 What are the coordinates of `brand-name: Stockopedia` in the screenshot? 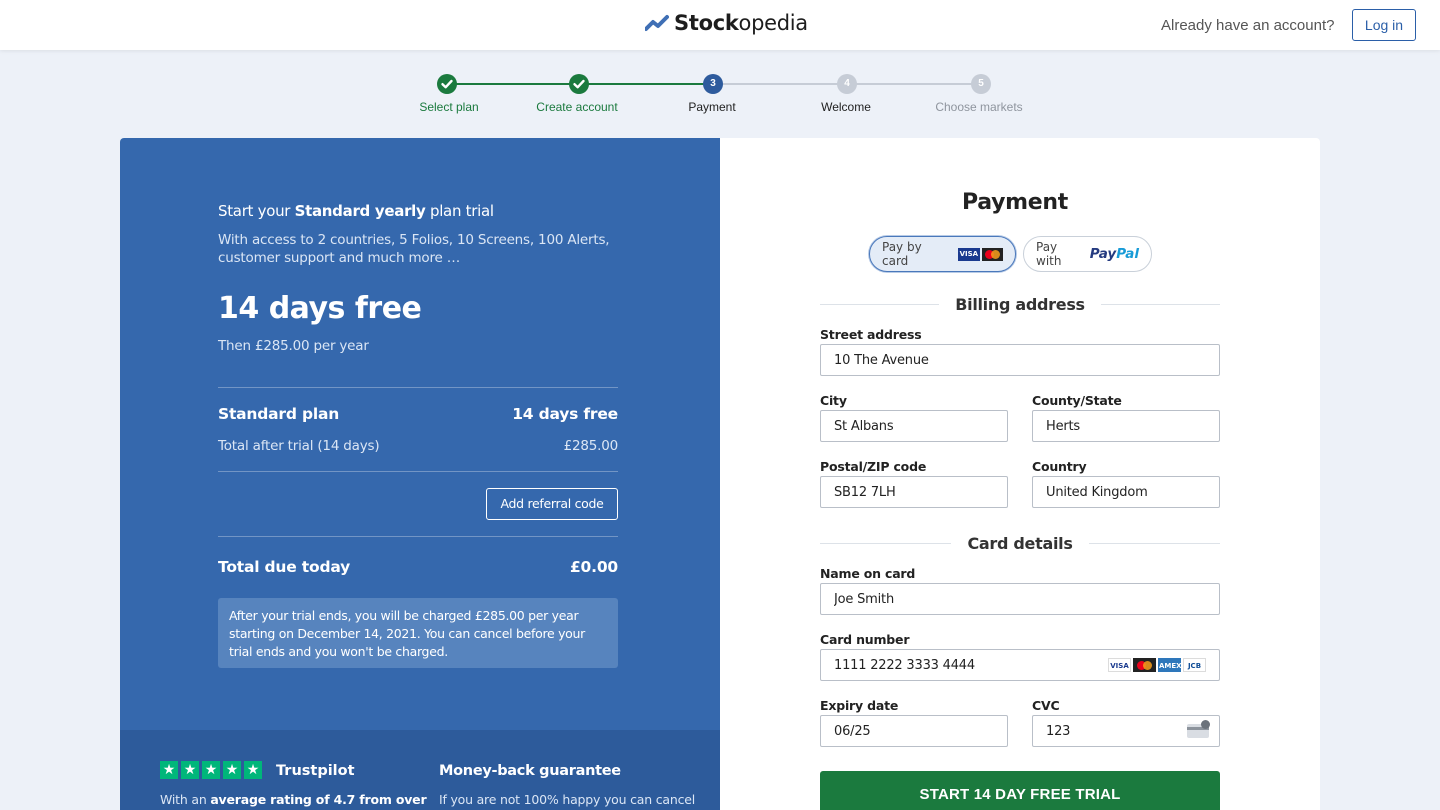 It's located at (741, 23).